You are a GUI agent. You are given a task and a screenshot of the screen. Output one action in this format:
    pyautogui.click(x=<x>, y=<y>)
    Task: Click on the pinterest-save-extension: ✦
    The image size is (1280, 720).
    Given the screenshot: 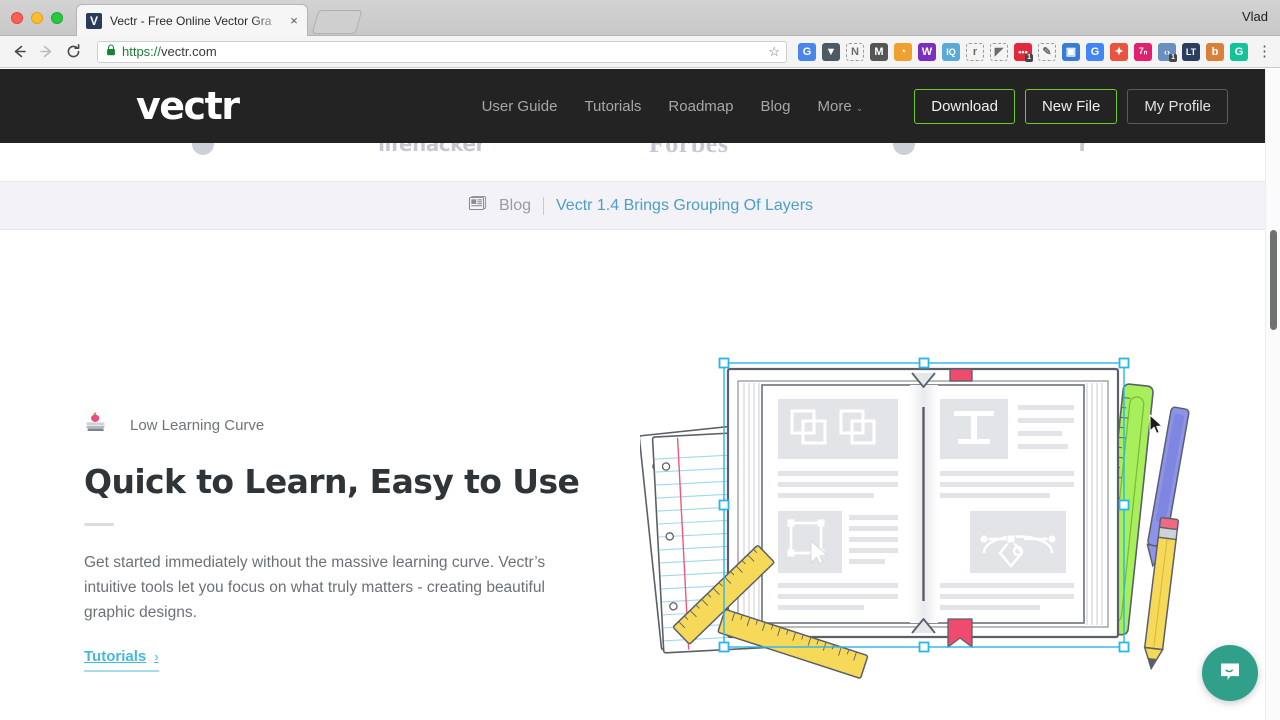 What is the action you would take?
    pyautogui.click(x=1119, y=51)
    